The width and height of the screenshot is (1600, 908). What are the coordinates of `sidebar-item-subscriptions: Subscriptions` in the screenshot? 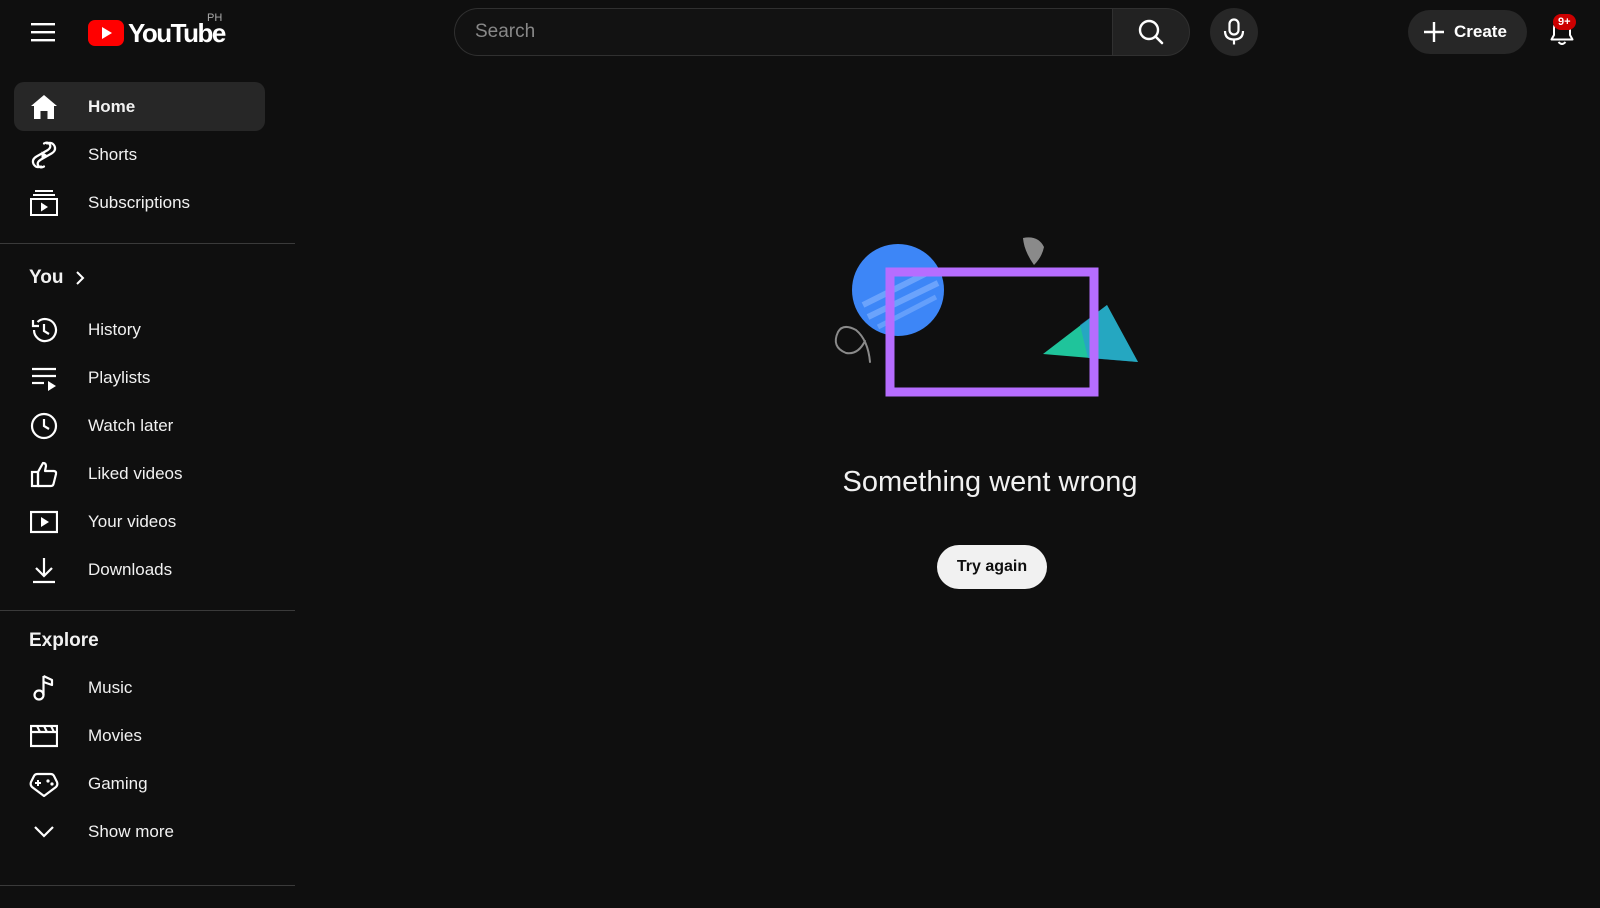 It's located at (139, 202).